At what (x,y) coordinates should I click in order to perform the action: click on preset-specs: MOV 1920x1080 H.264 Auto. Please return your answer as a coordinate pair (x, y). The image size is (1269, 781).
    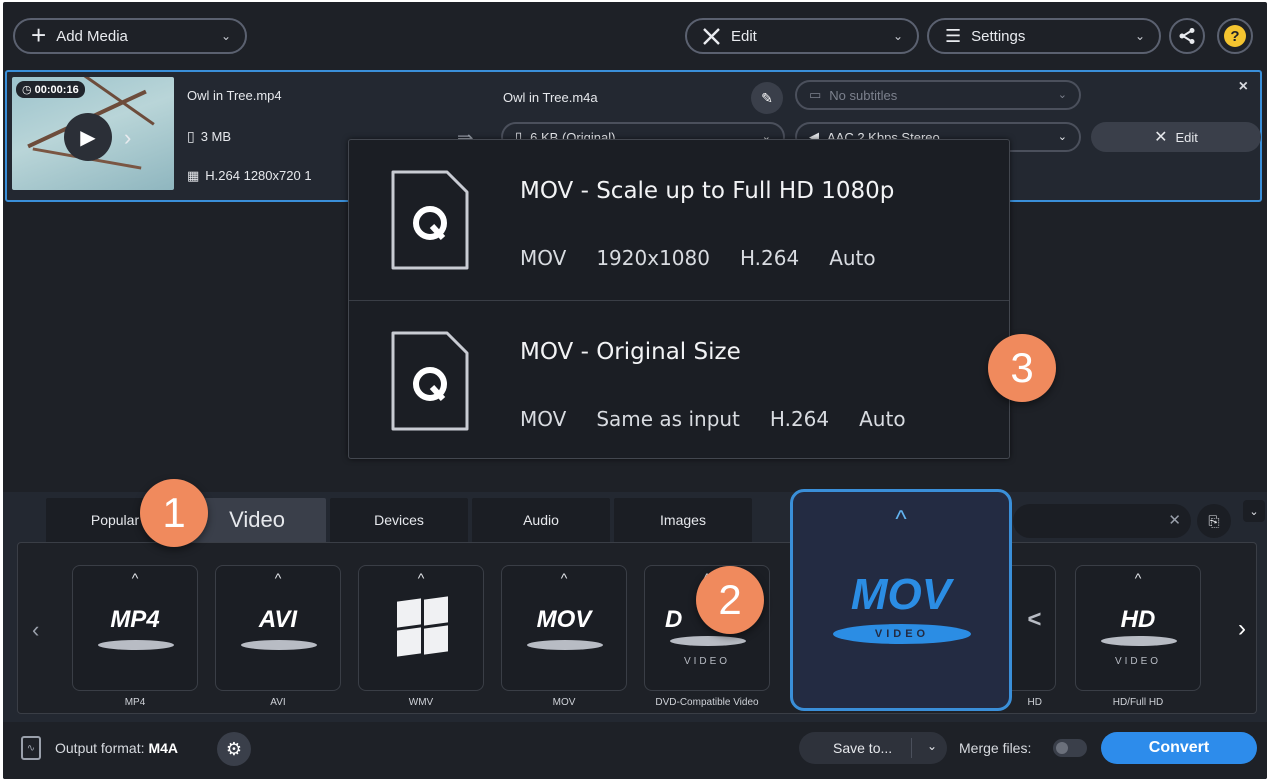
    Looking at the image, I should click on (698, 258).